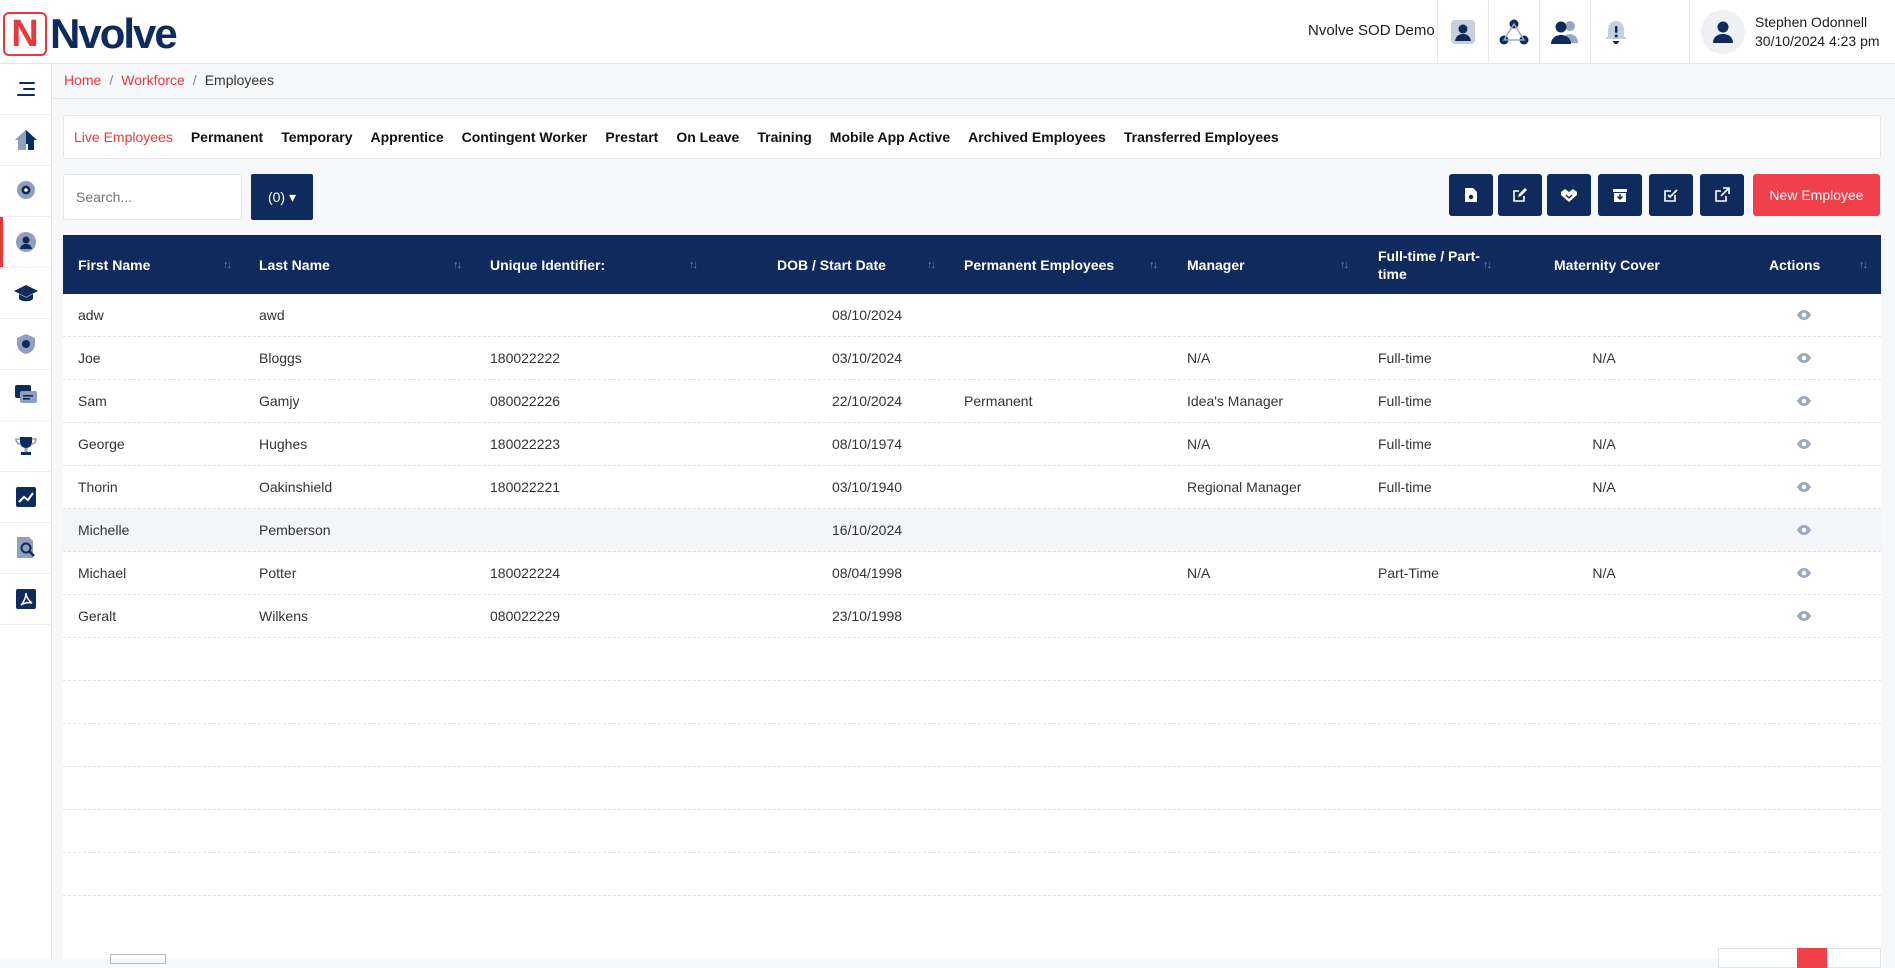 This screenshot has width=1895, height=968. I want to click on empty-row, so click(972, 745).